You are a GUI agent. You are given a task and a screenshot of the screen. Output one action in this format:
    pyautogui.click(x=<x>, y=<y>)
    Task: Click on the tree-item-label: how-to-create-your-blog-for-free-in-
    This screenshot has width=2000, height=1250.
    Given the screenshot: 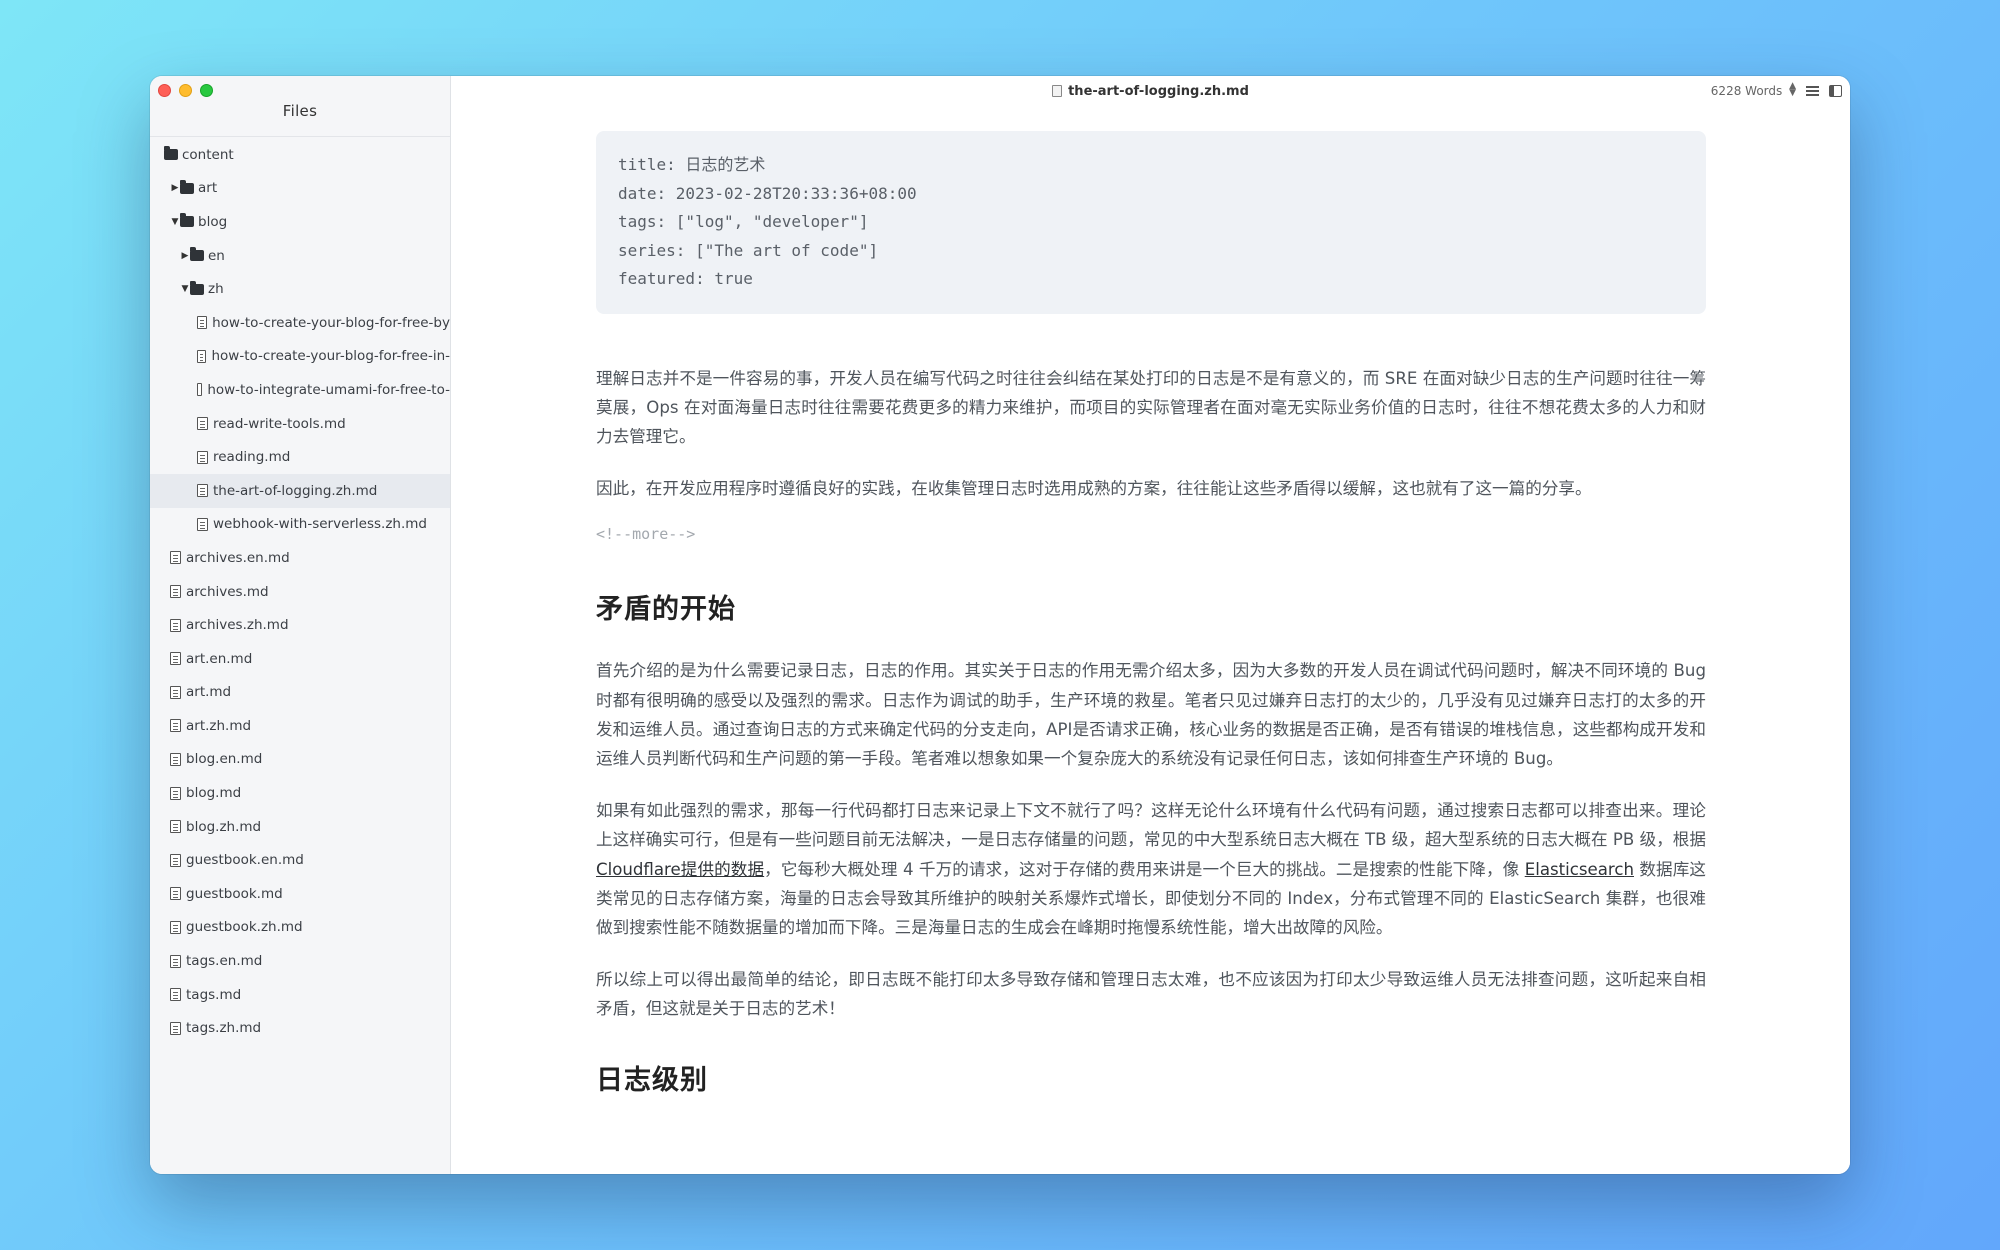 What is the action you would take?
    pyautogui.click(x=330, y=356)
    